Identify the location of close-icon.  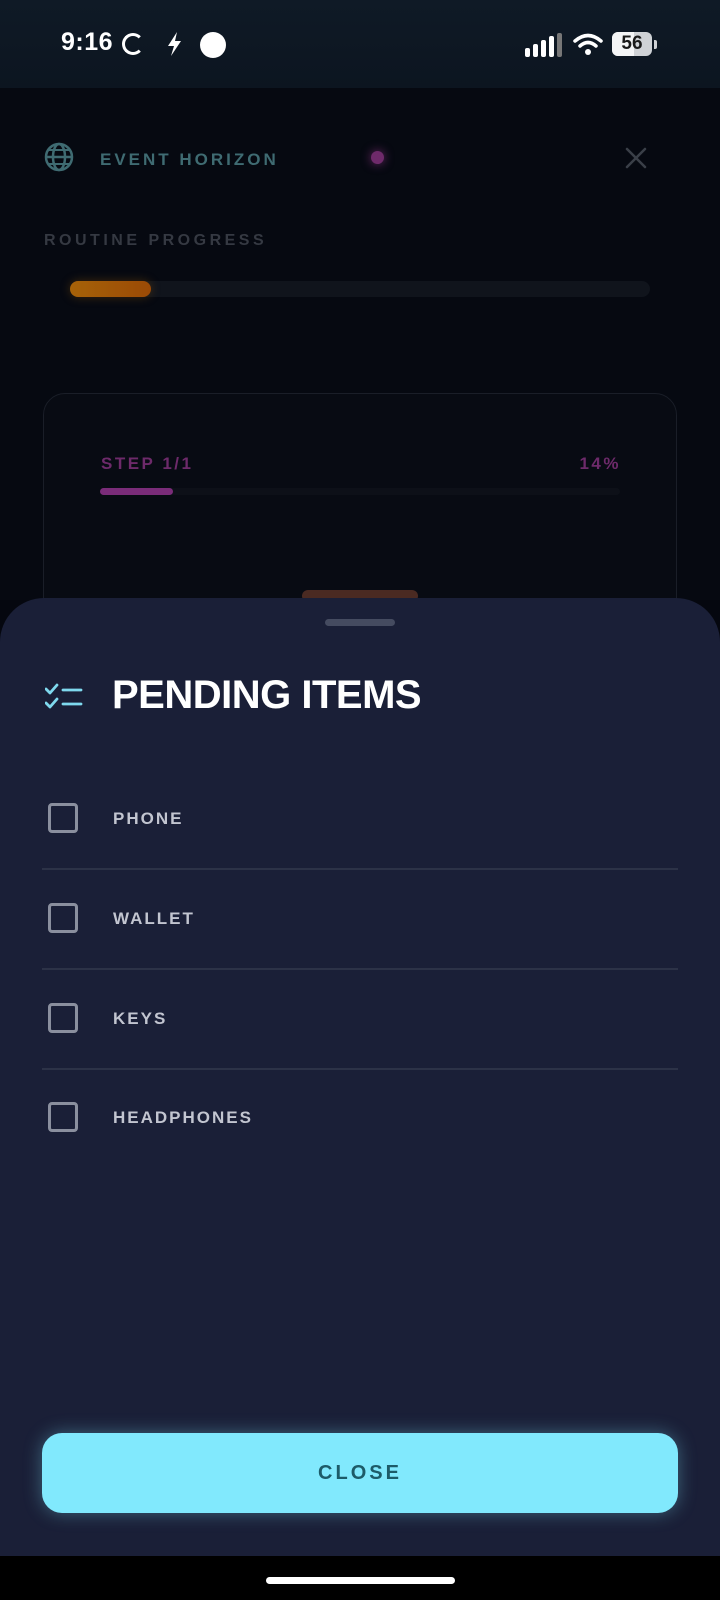
(636, 158).